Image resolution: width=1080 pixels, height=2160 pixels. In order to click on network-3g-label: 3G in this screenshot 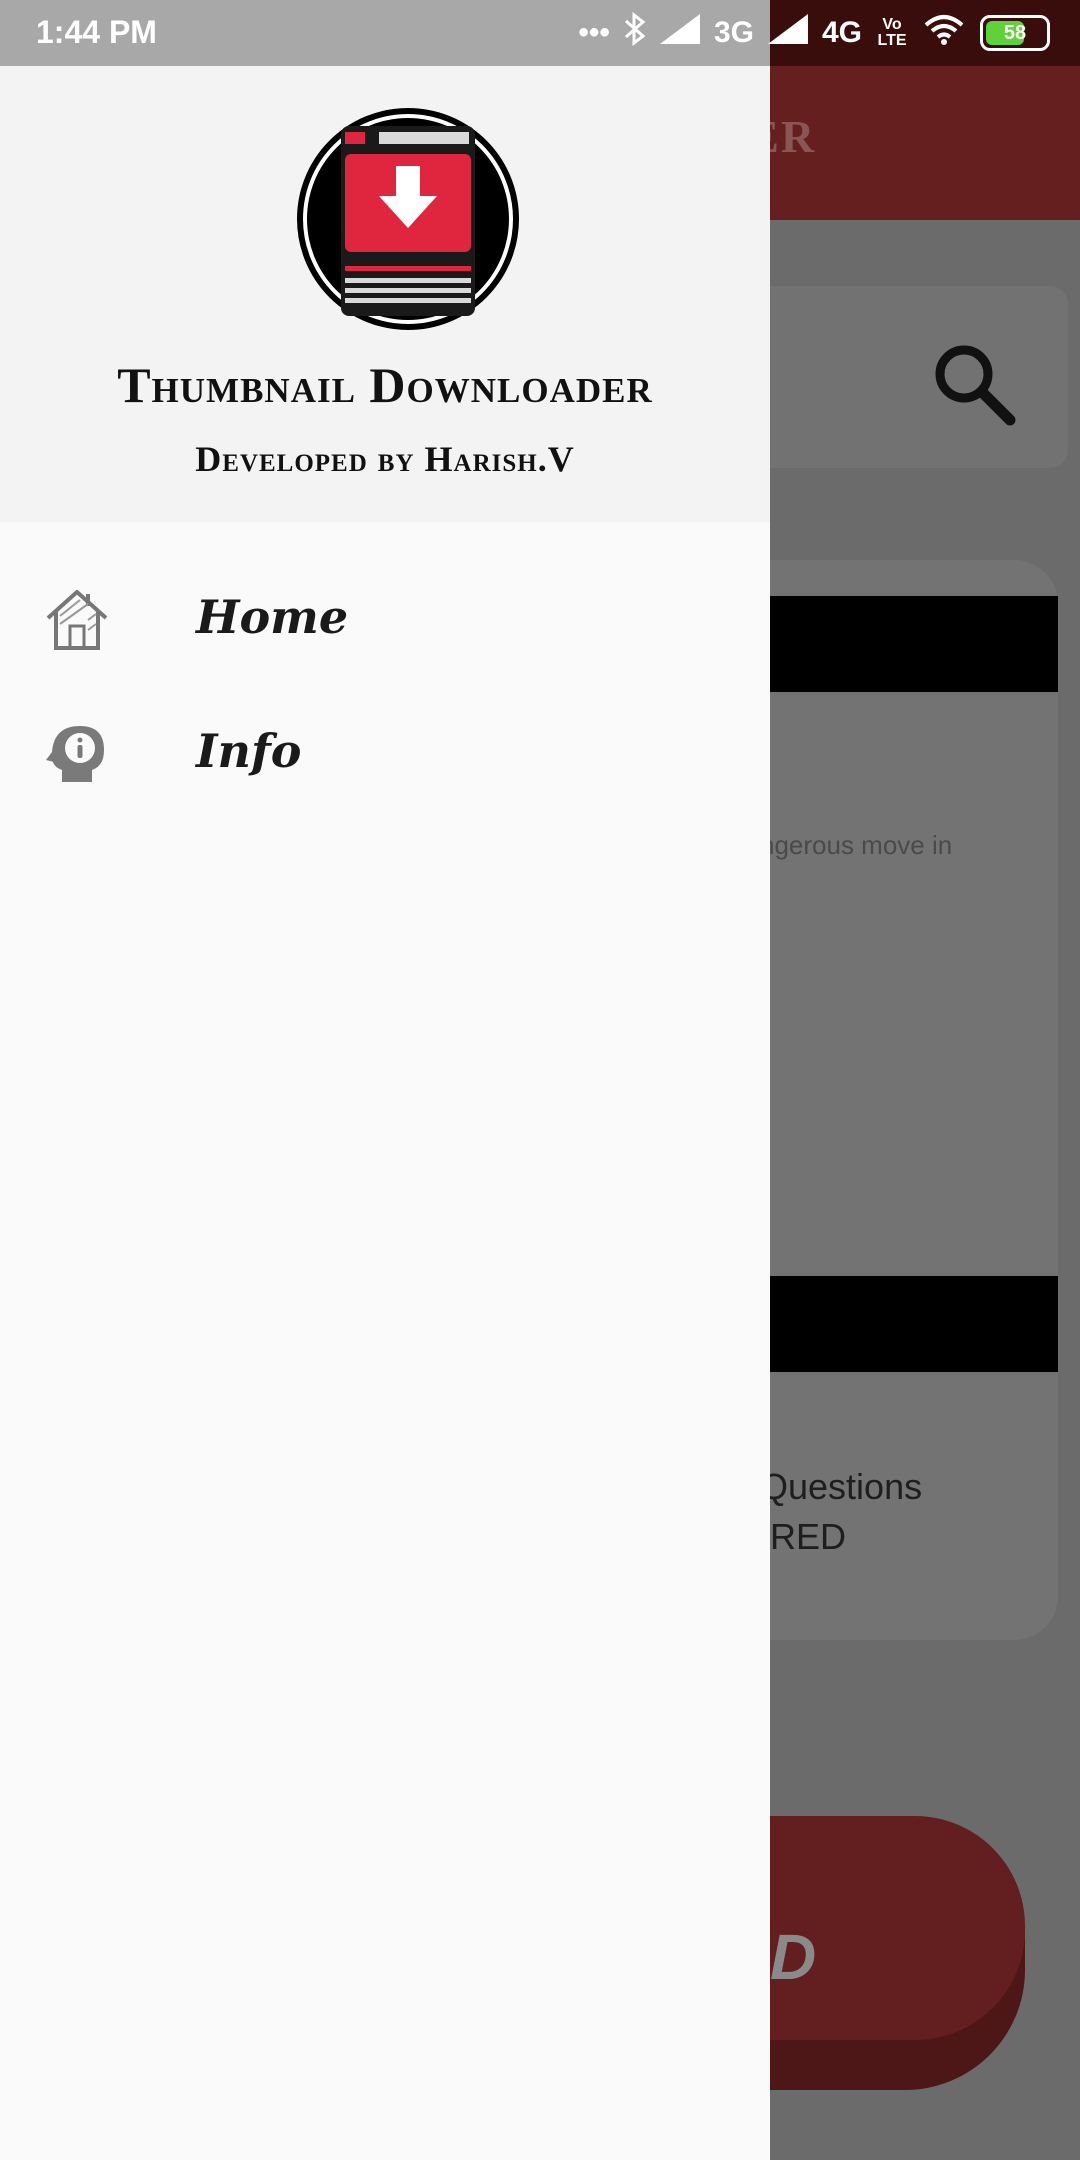, I will do `click(733, 32)`.